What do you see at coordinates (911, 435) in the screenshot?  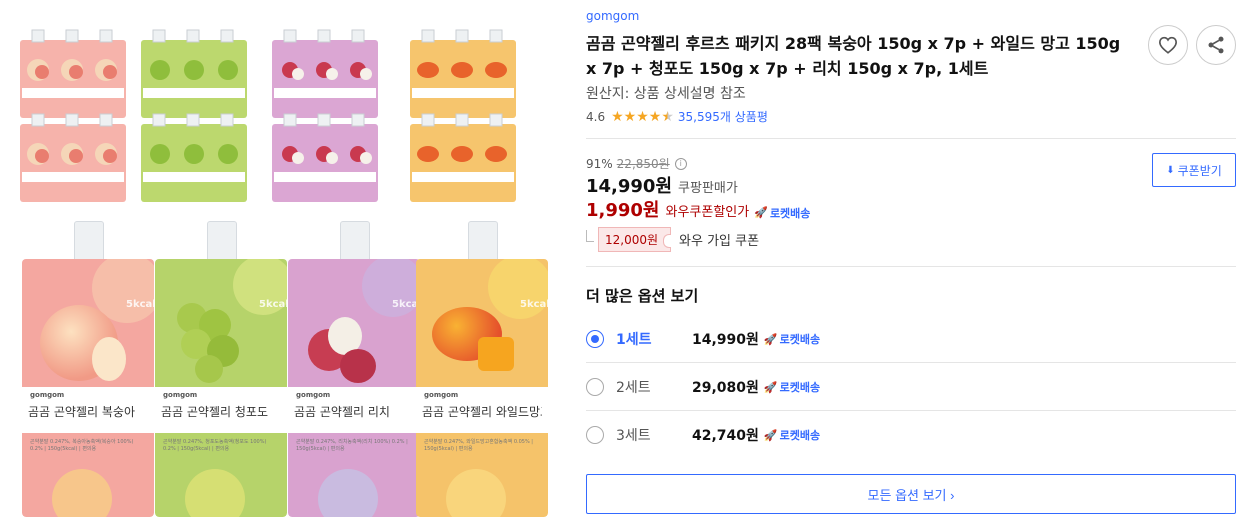 I see `option-row-3: 3세트 42,740원 🚀 로켓배송` at bounding box center [911, 435].